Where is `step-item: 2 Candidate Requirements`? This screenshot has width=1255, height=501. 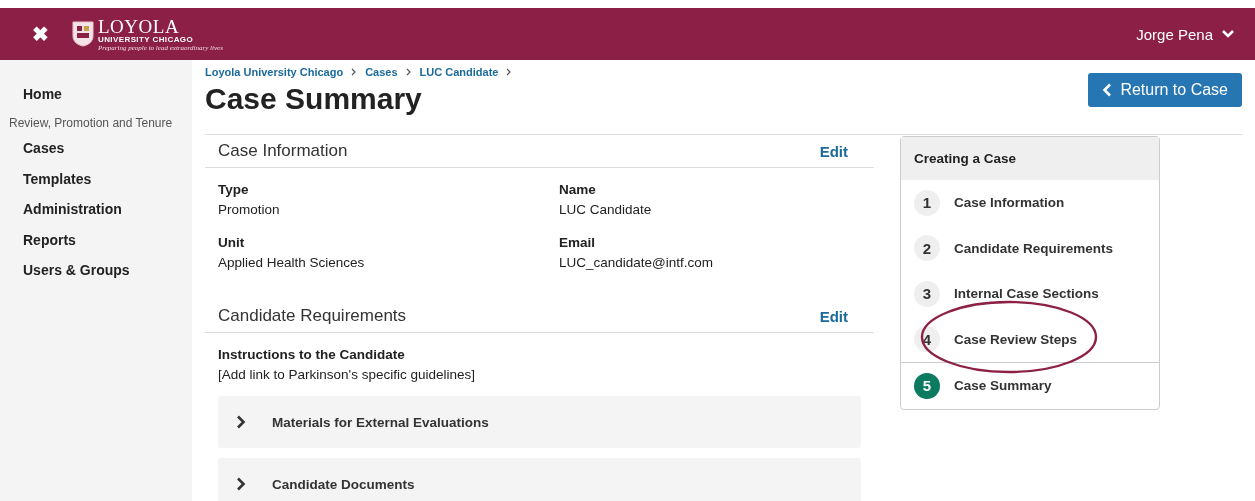
step-item: 2 Candidate Requirements is located at coordinates (1030, 248).